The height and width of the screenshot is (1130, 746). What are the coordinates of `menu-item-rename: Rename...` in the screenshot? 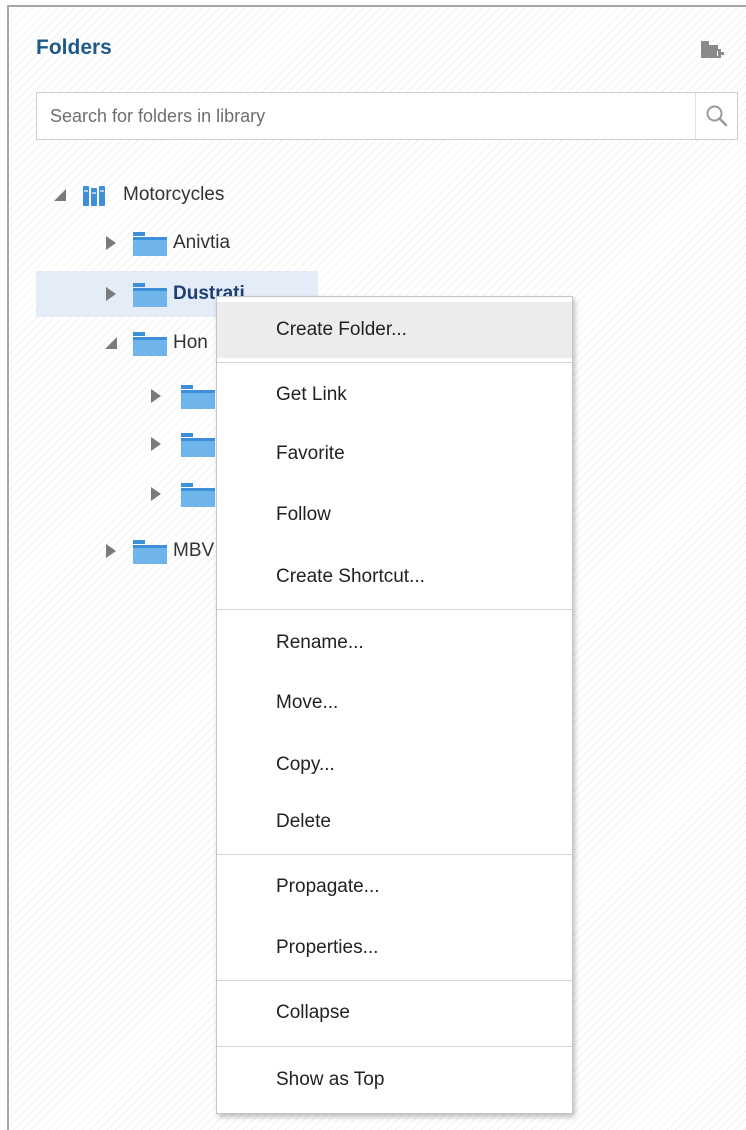 It's located at (394, 643).